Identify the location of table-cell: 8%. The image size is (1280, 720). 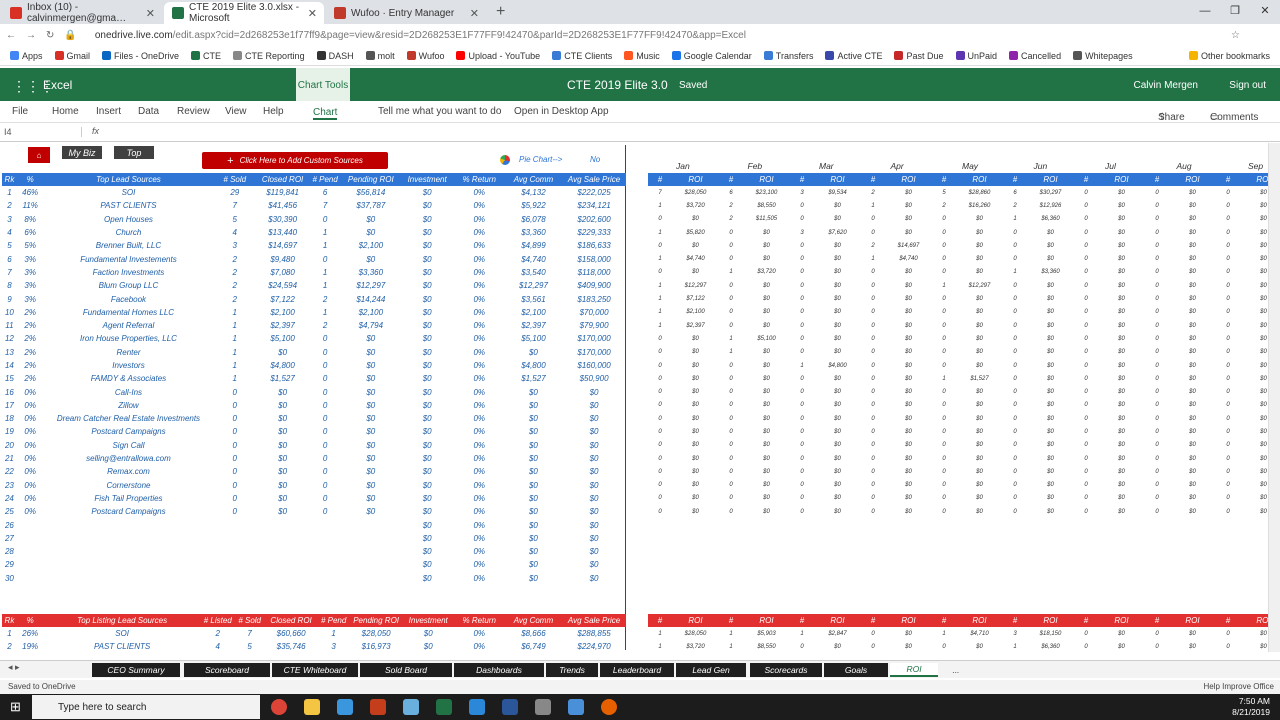
(30, 219).